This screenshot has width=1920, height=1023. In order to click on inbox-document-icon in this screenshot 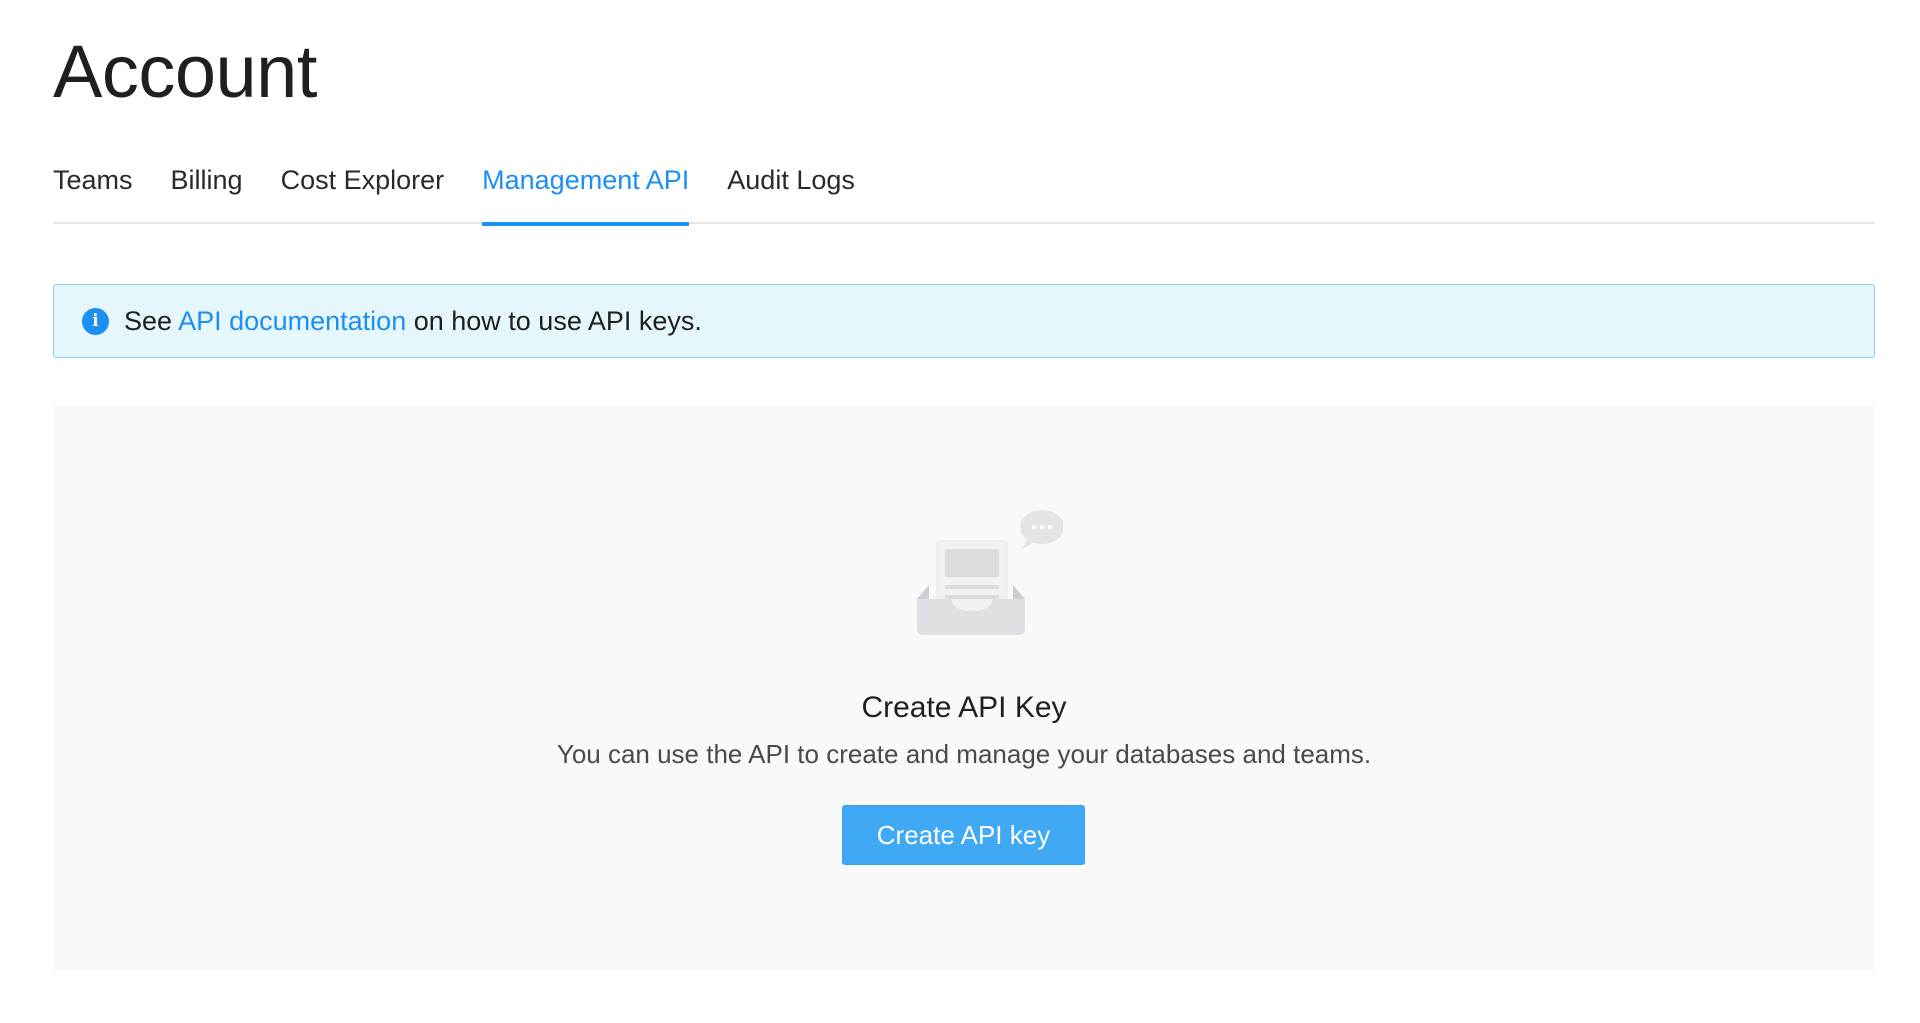, I will do `click(990, 572)`.